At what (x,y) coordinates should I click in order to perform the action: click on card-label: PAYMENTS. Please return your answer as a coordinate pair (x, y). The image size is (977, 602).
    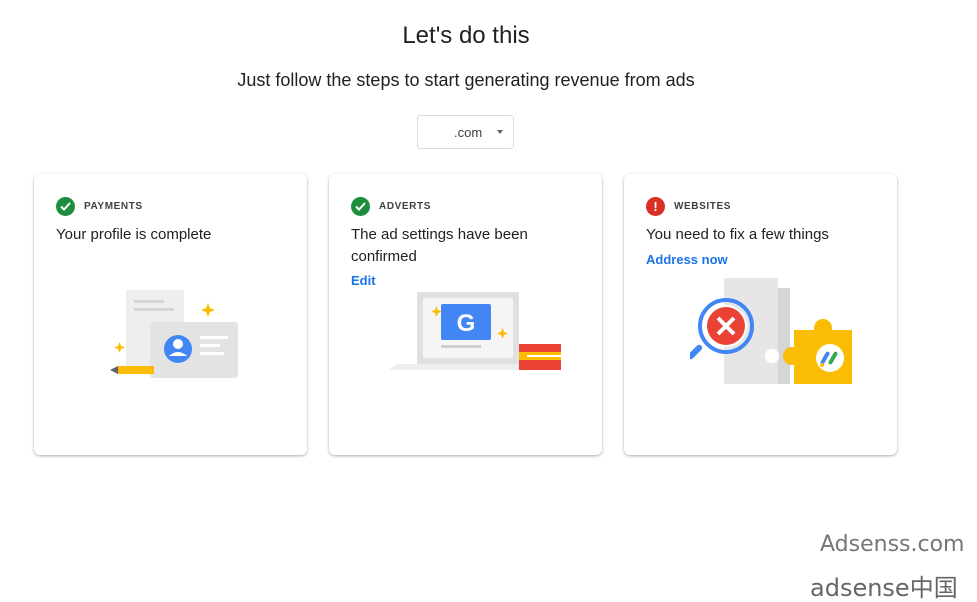
    Looking at the image, I should click on (113, 206).